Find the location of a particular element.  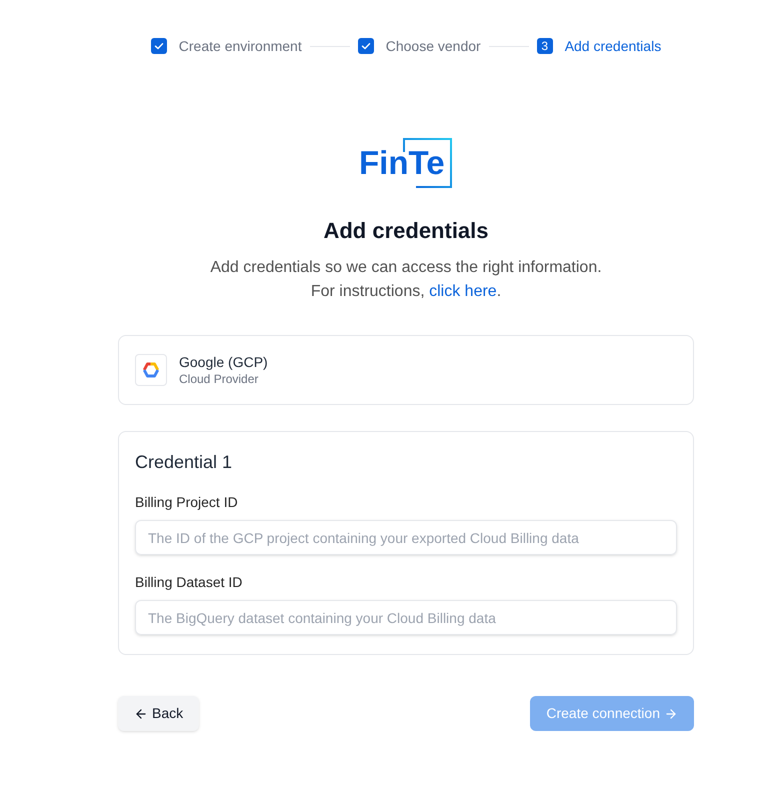

text-field: The ID of the GCP project containing your exported Cloud Billing data is located at coordinates (406, 537).